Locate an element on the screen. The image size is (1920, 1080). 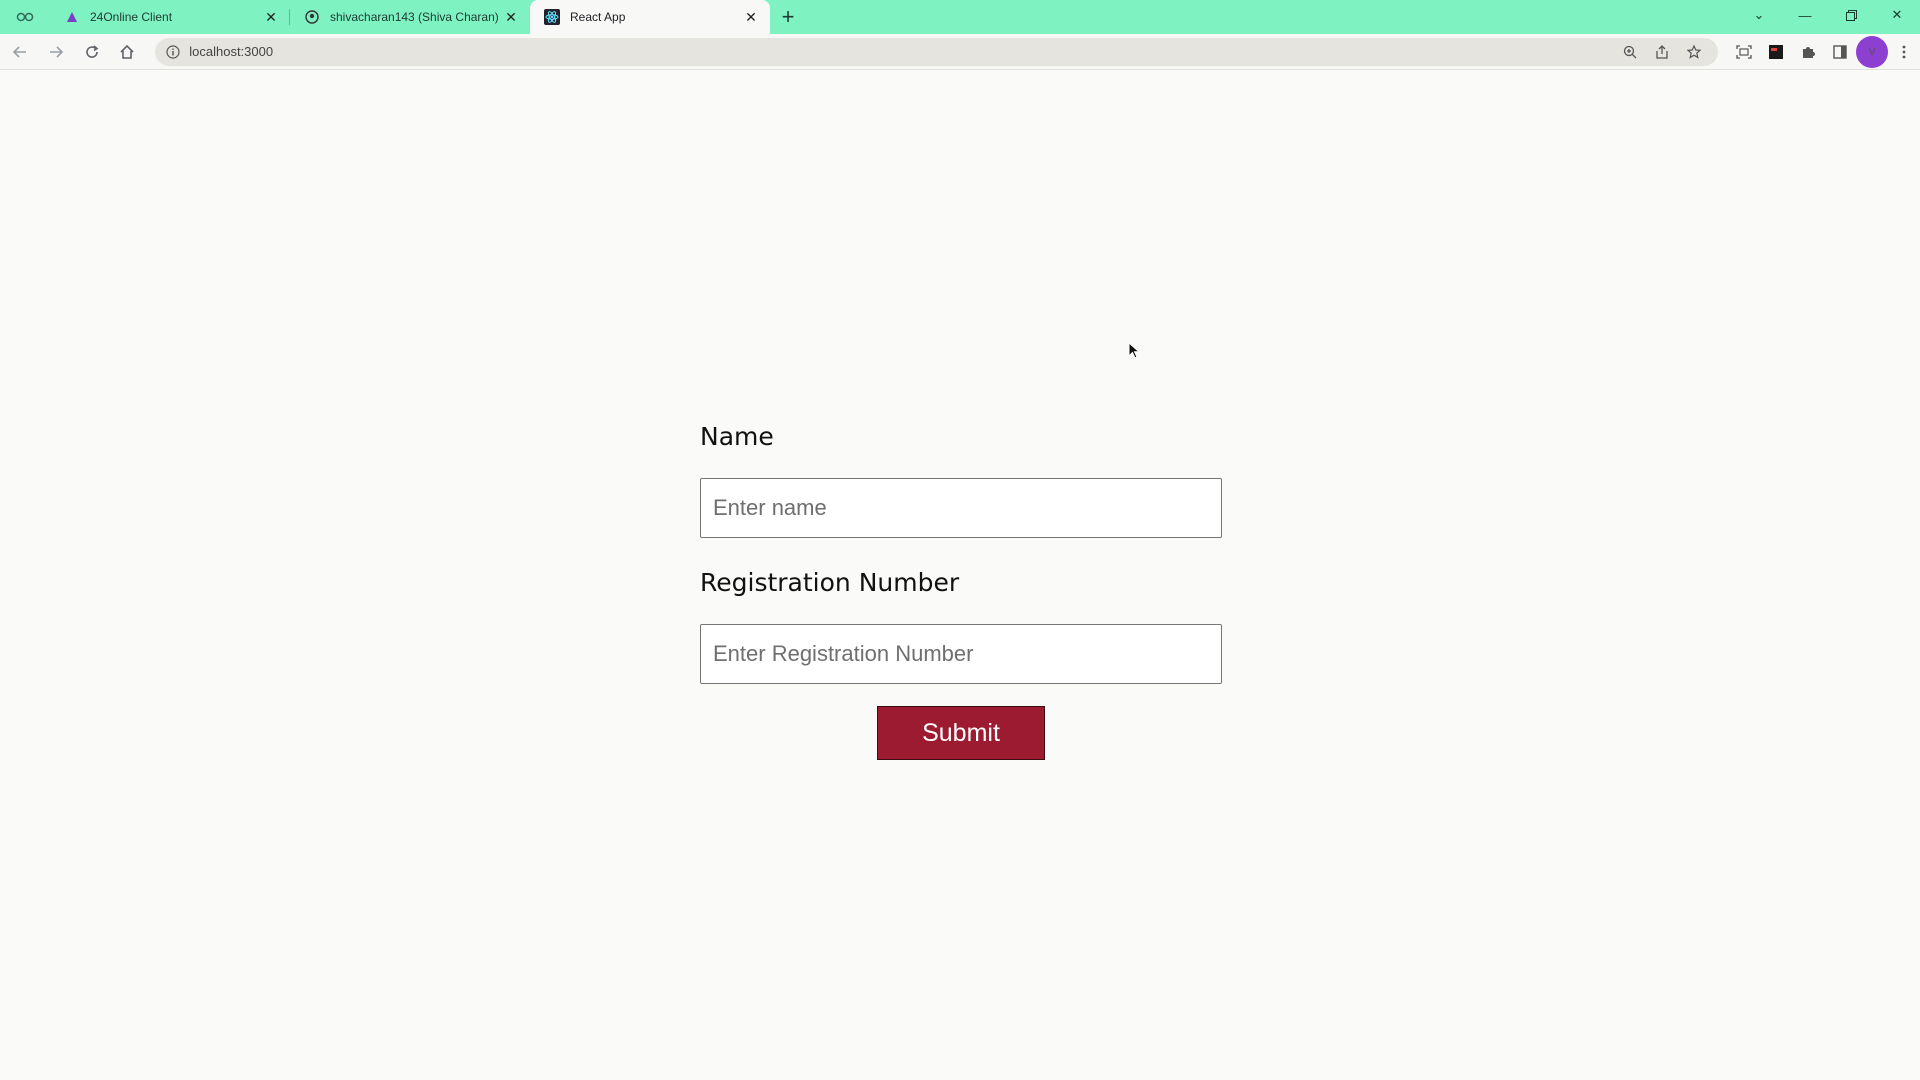
submit-button: Submit is located at coordinates (961, 733).